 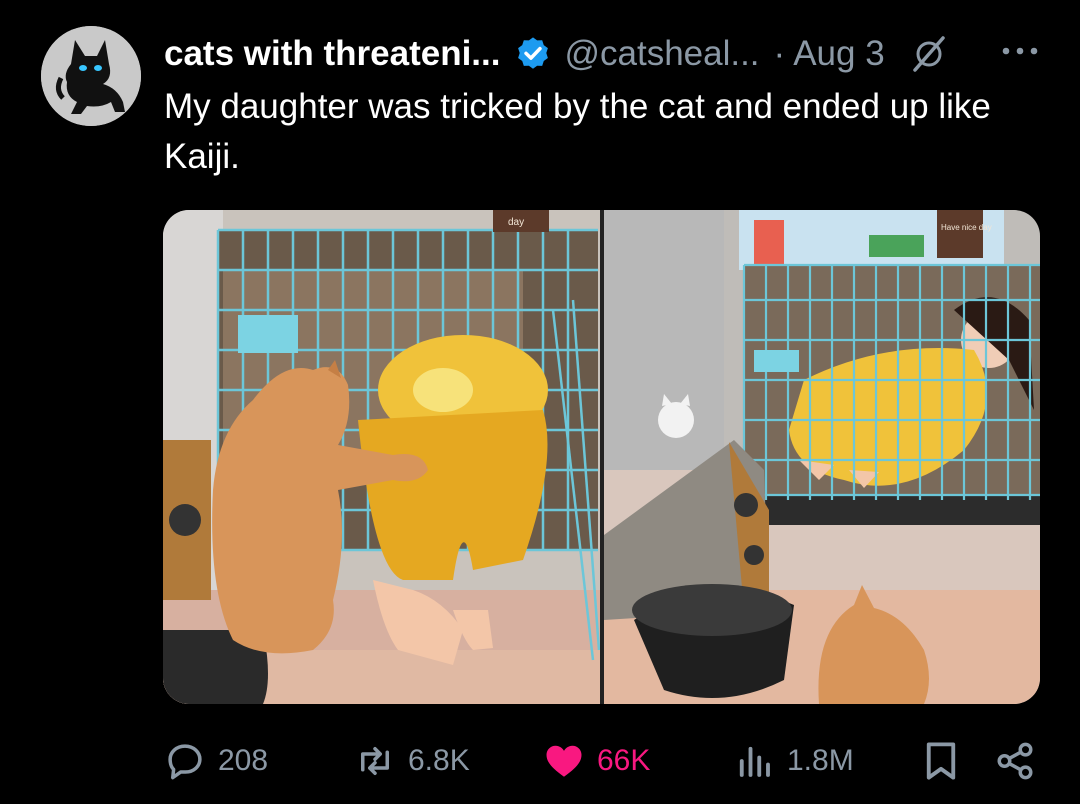 What do you see at coordinates (185, 762) in the screenshot?
I see `reply-bubble-icon` at bounding box center [185, 762].